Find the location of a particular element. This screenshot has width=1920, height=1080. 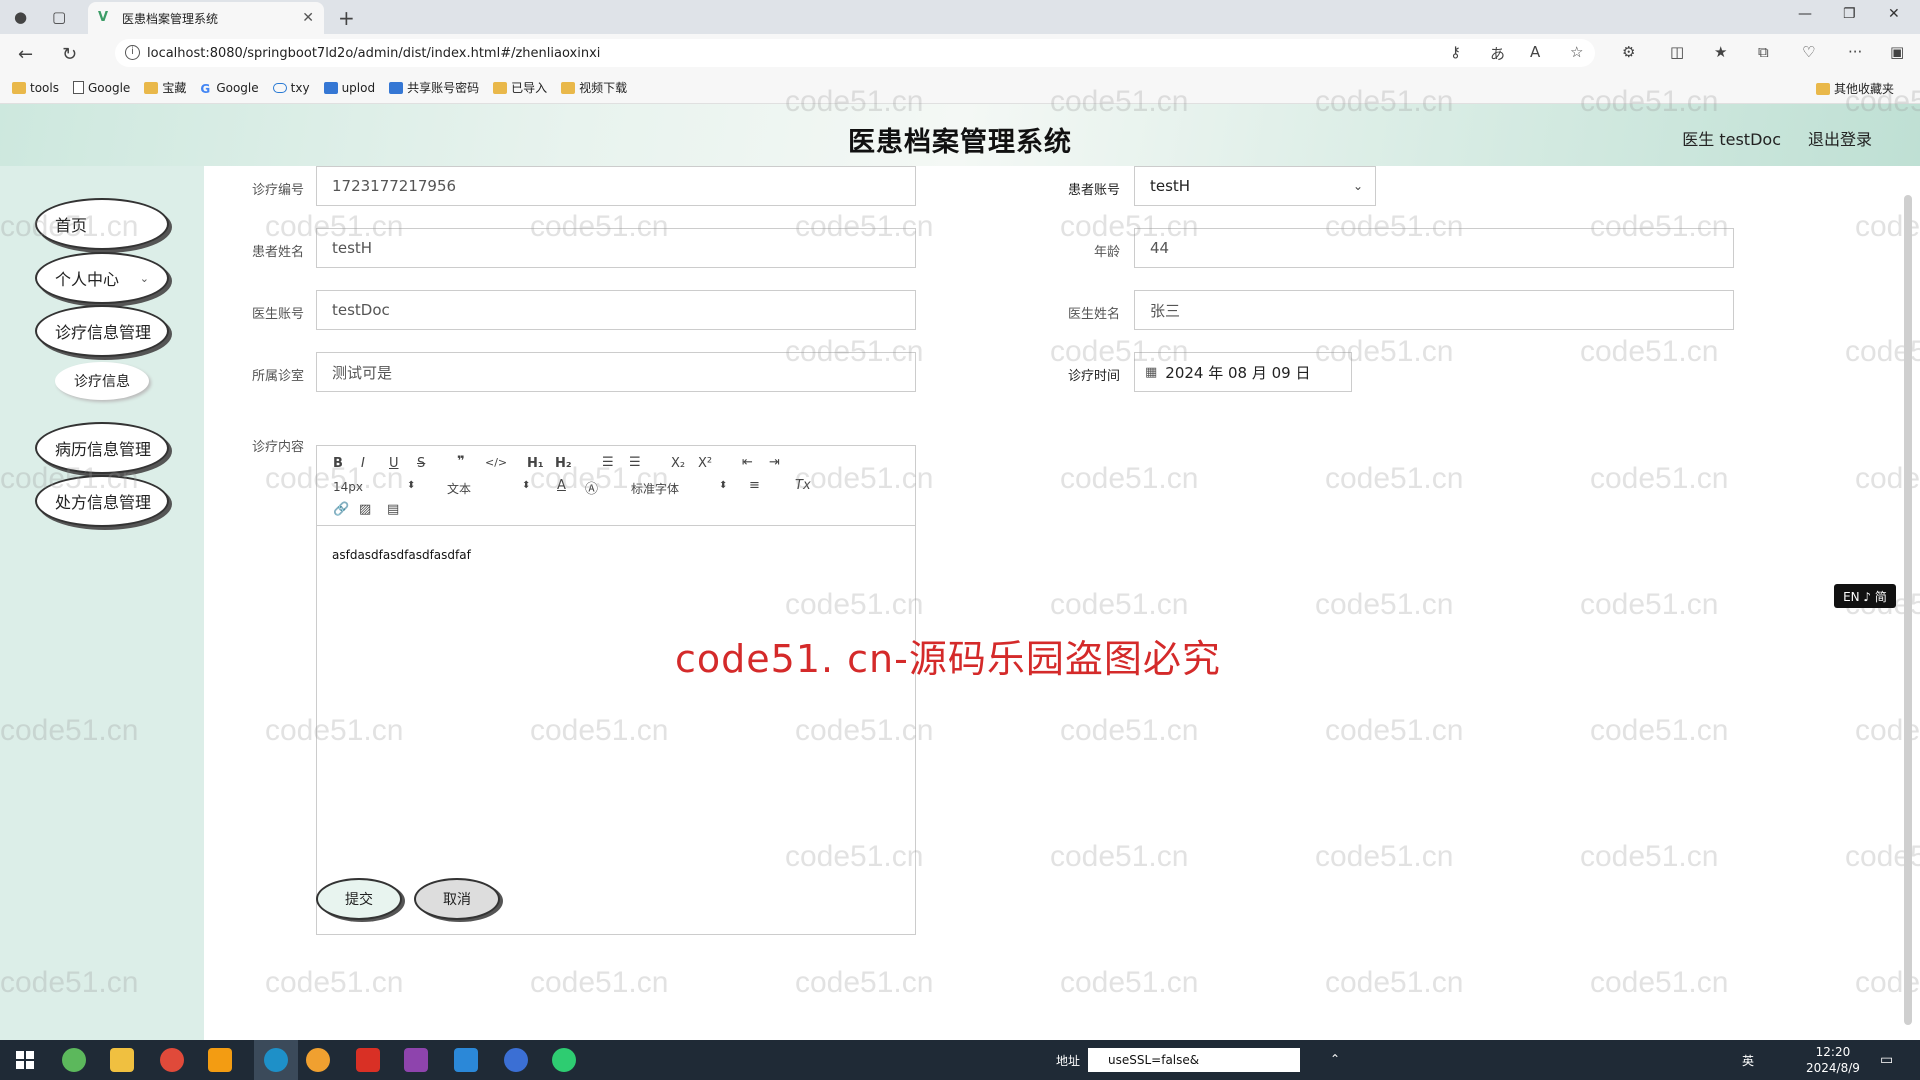

editor-content: asfdasdfasdfasdfasdfaf is located at coordinates (401, 555).